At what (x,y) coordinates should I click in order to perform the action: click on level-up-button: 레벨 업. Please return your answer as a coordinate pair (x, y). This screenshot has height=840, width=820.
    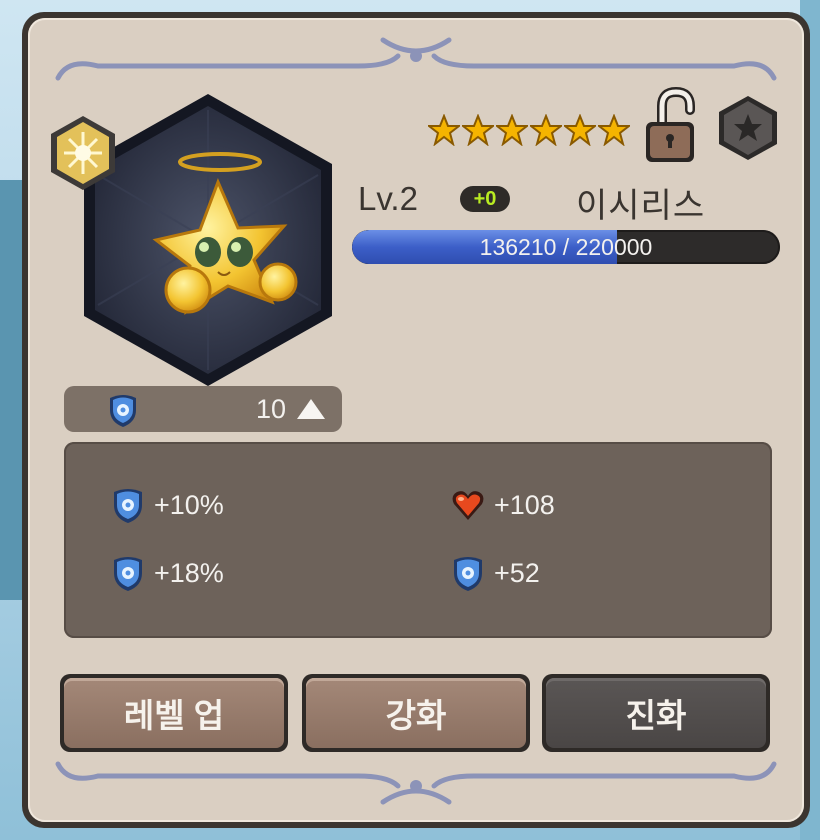
    Looking at the image, I should click on (174, 713).